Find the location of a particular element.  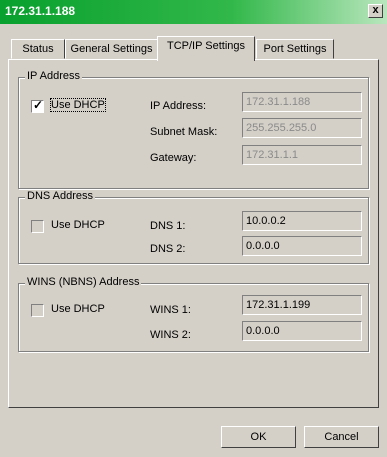

wins2-field: 0.0.0.0 is located at coordinates (302, 331).